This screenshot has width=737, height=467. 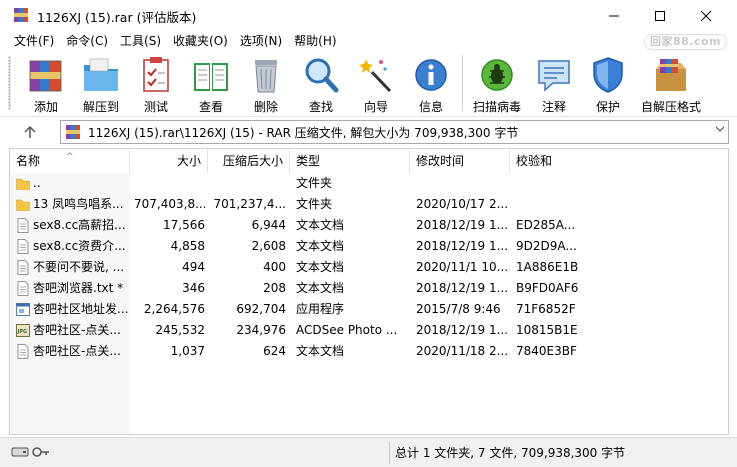 What do you see at coordinates (156, 74) in the screenshot?
I see `test-icon` at bounding box center [156, 74].